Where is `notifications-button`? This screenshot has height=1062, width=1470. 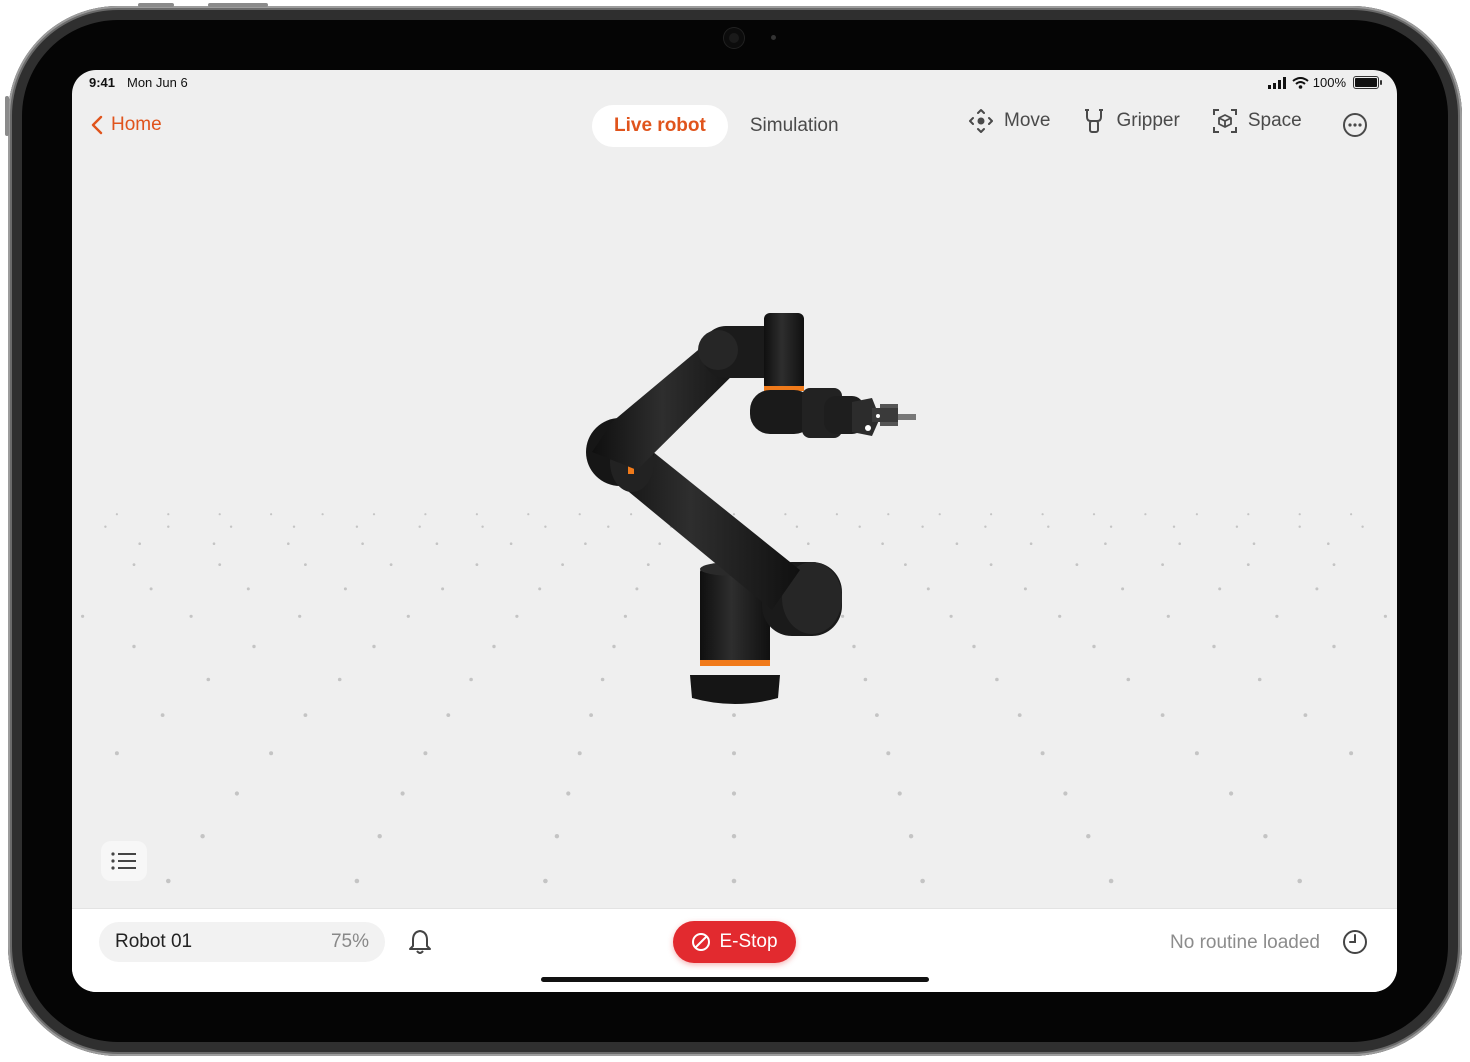 notifications-button is located at coordinates (420, 944).